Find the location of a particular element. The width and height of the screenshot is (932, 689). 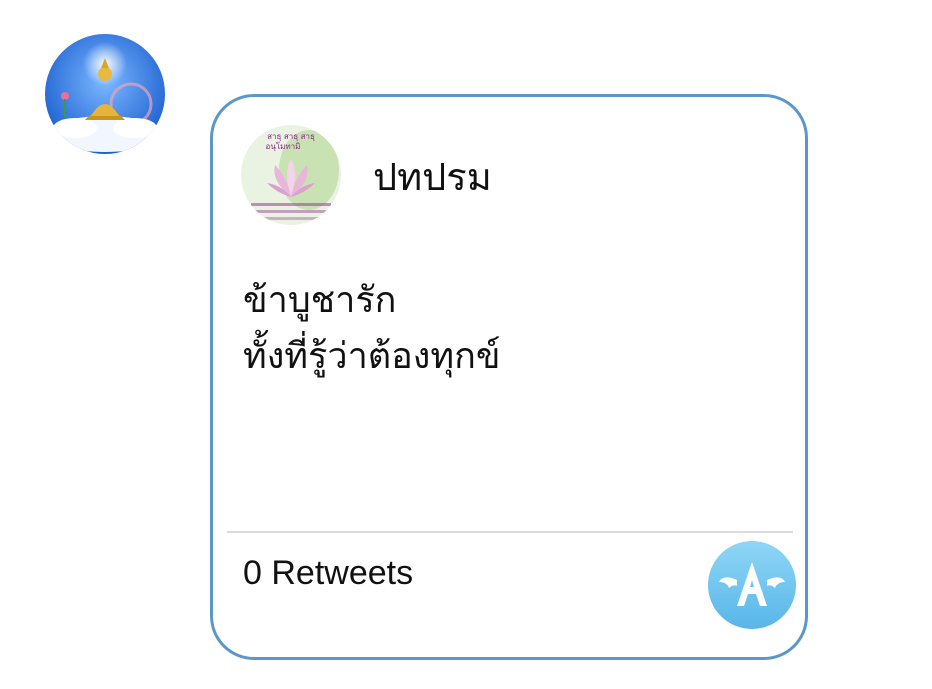

app-badge is located at coordinates (752, 585).